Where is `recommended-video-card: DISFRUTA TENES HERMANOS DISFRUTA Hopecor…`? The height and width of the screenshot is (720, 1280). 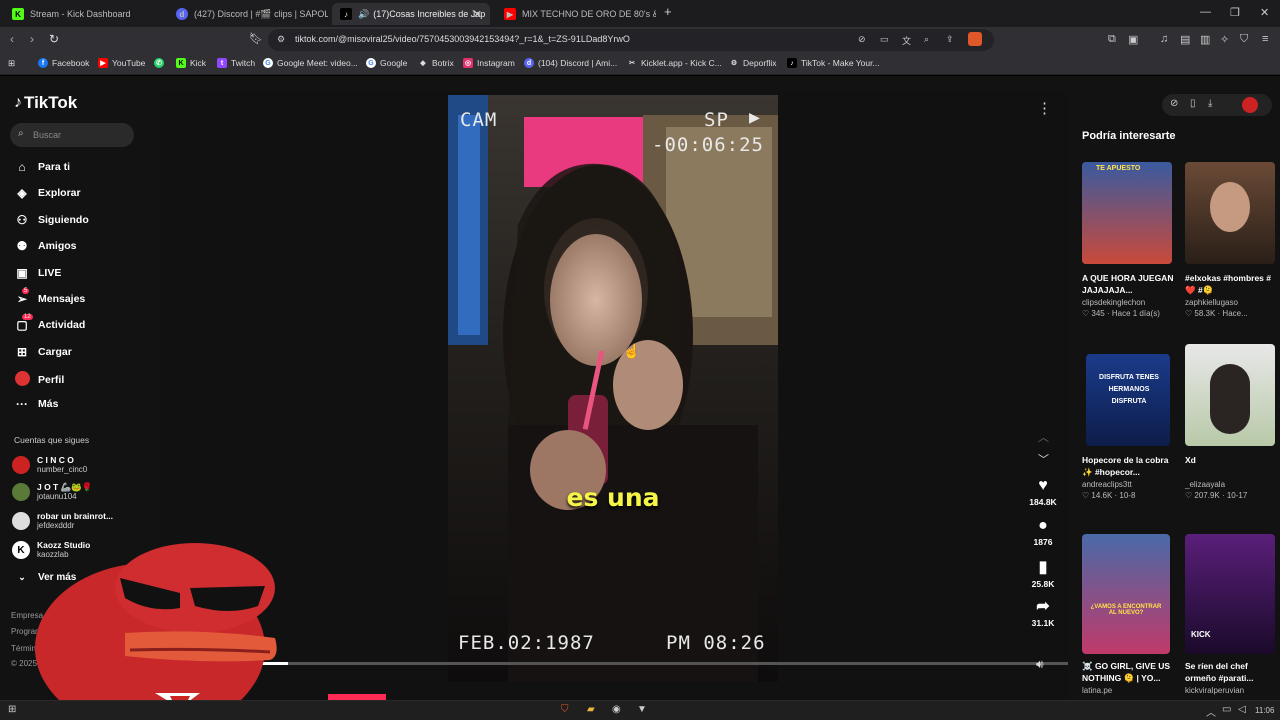 recommended-video-card: DISFRUTA TENES HERMANOS DISFRUTA Hopecor… is located at coordinates (1128, 422).